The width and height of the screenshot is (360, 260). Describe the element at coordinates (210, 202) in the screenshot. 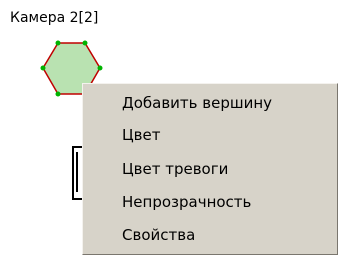

I see `menu-item-opacity: Непрозрачность` at that location.